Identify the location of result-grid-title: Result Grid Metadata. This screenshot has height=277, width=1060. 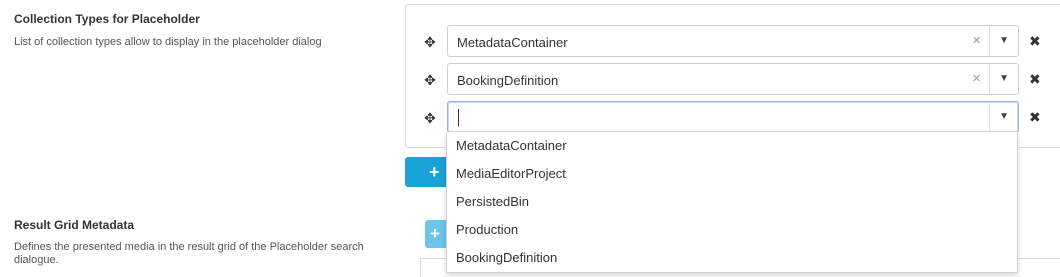
(74, 225).